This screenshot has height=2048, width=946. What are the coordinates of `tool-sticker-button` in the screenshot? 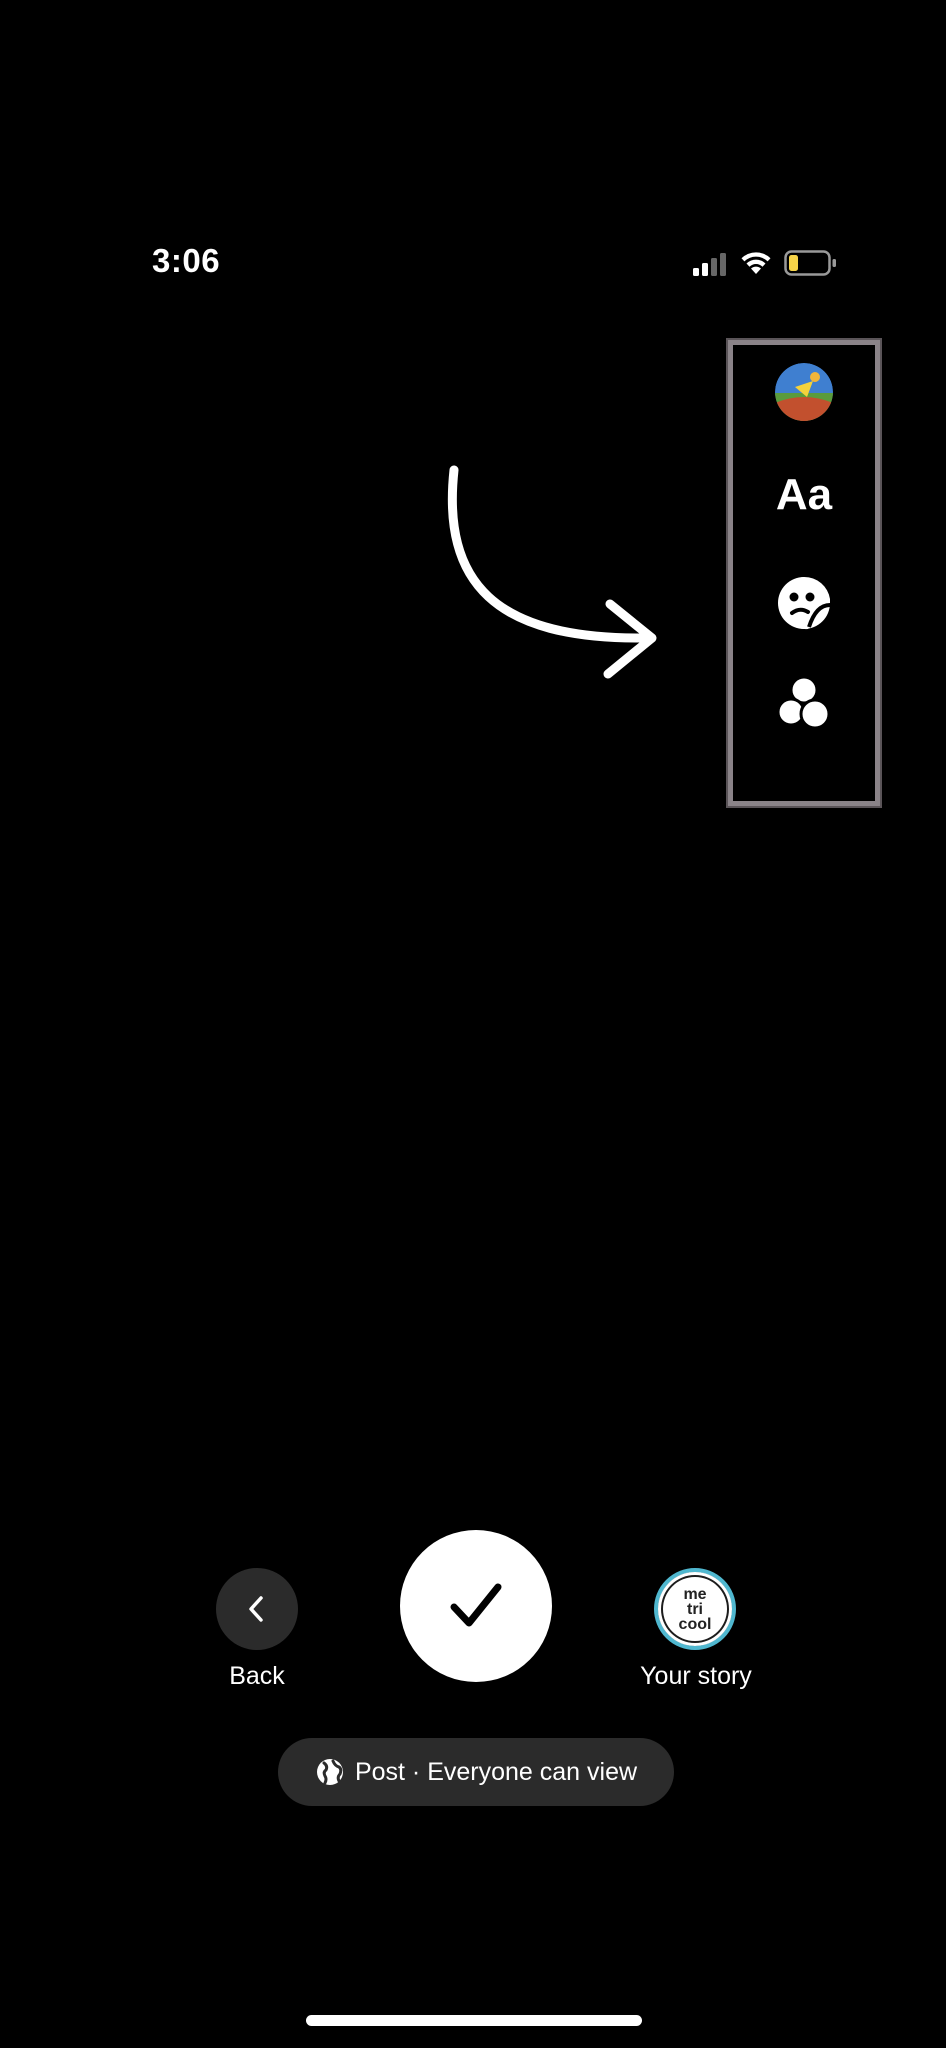 It's located at (804, 605).